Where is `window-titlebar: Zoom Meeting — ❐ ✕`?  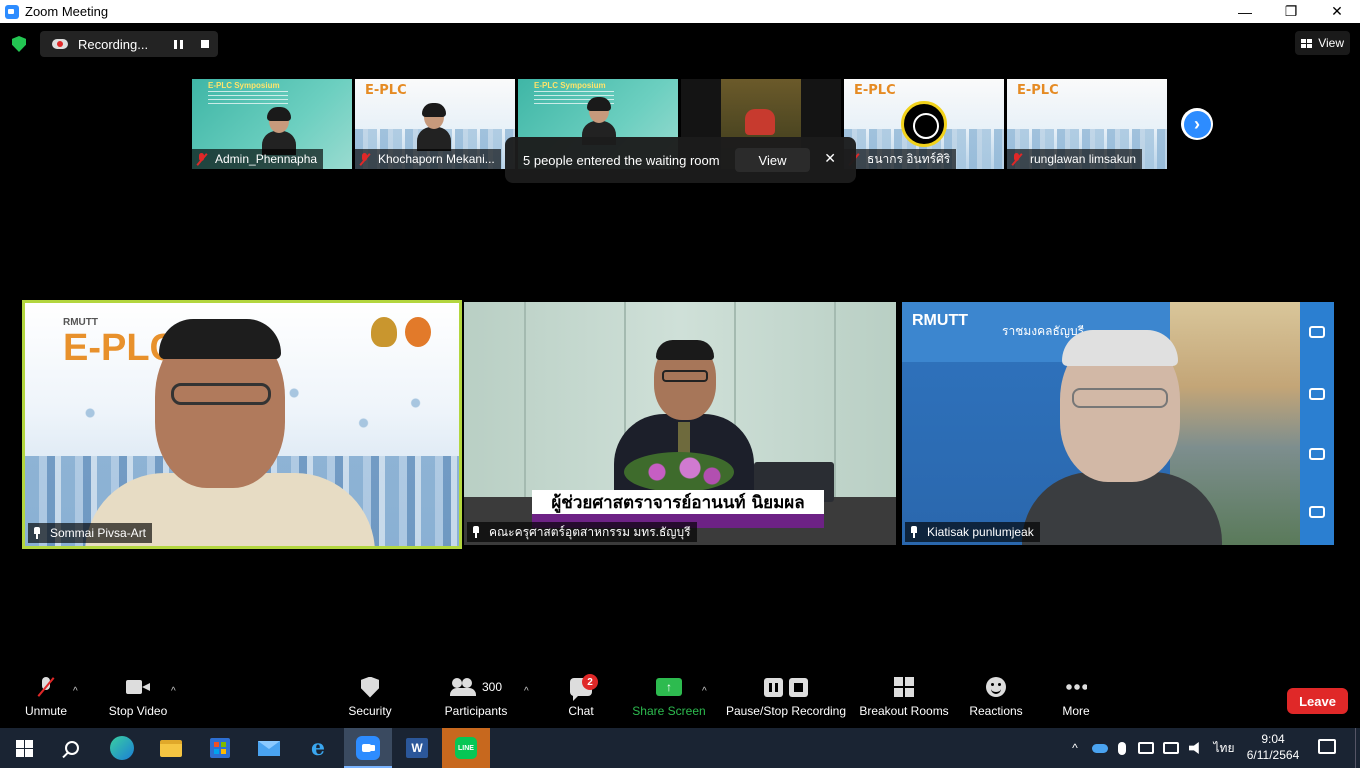 window-titlebar: Zoom Meeting — ❐ ✕ is located at coordinates (680, 11).